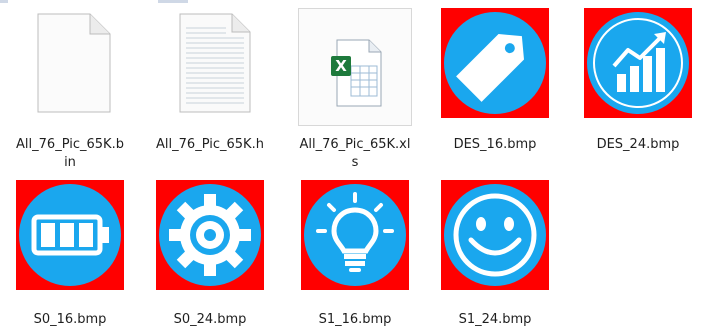 Image resolution: width=705 pixels, height=331 pixels. Describe the element at coordinates (355, 319) in the screenshot. I see `file-label: S1_16.bmp` at that location.